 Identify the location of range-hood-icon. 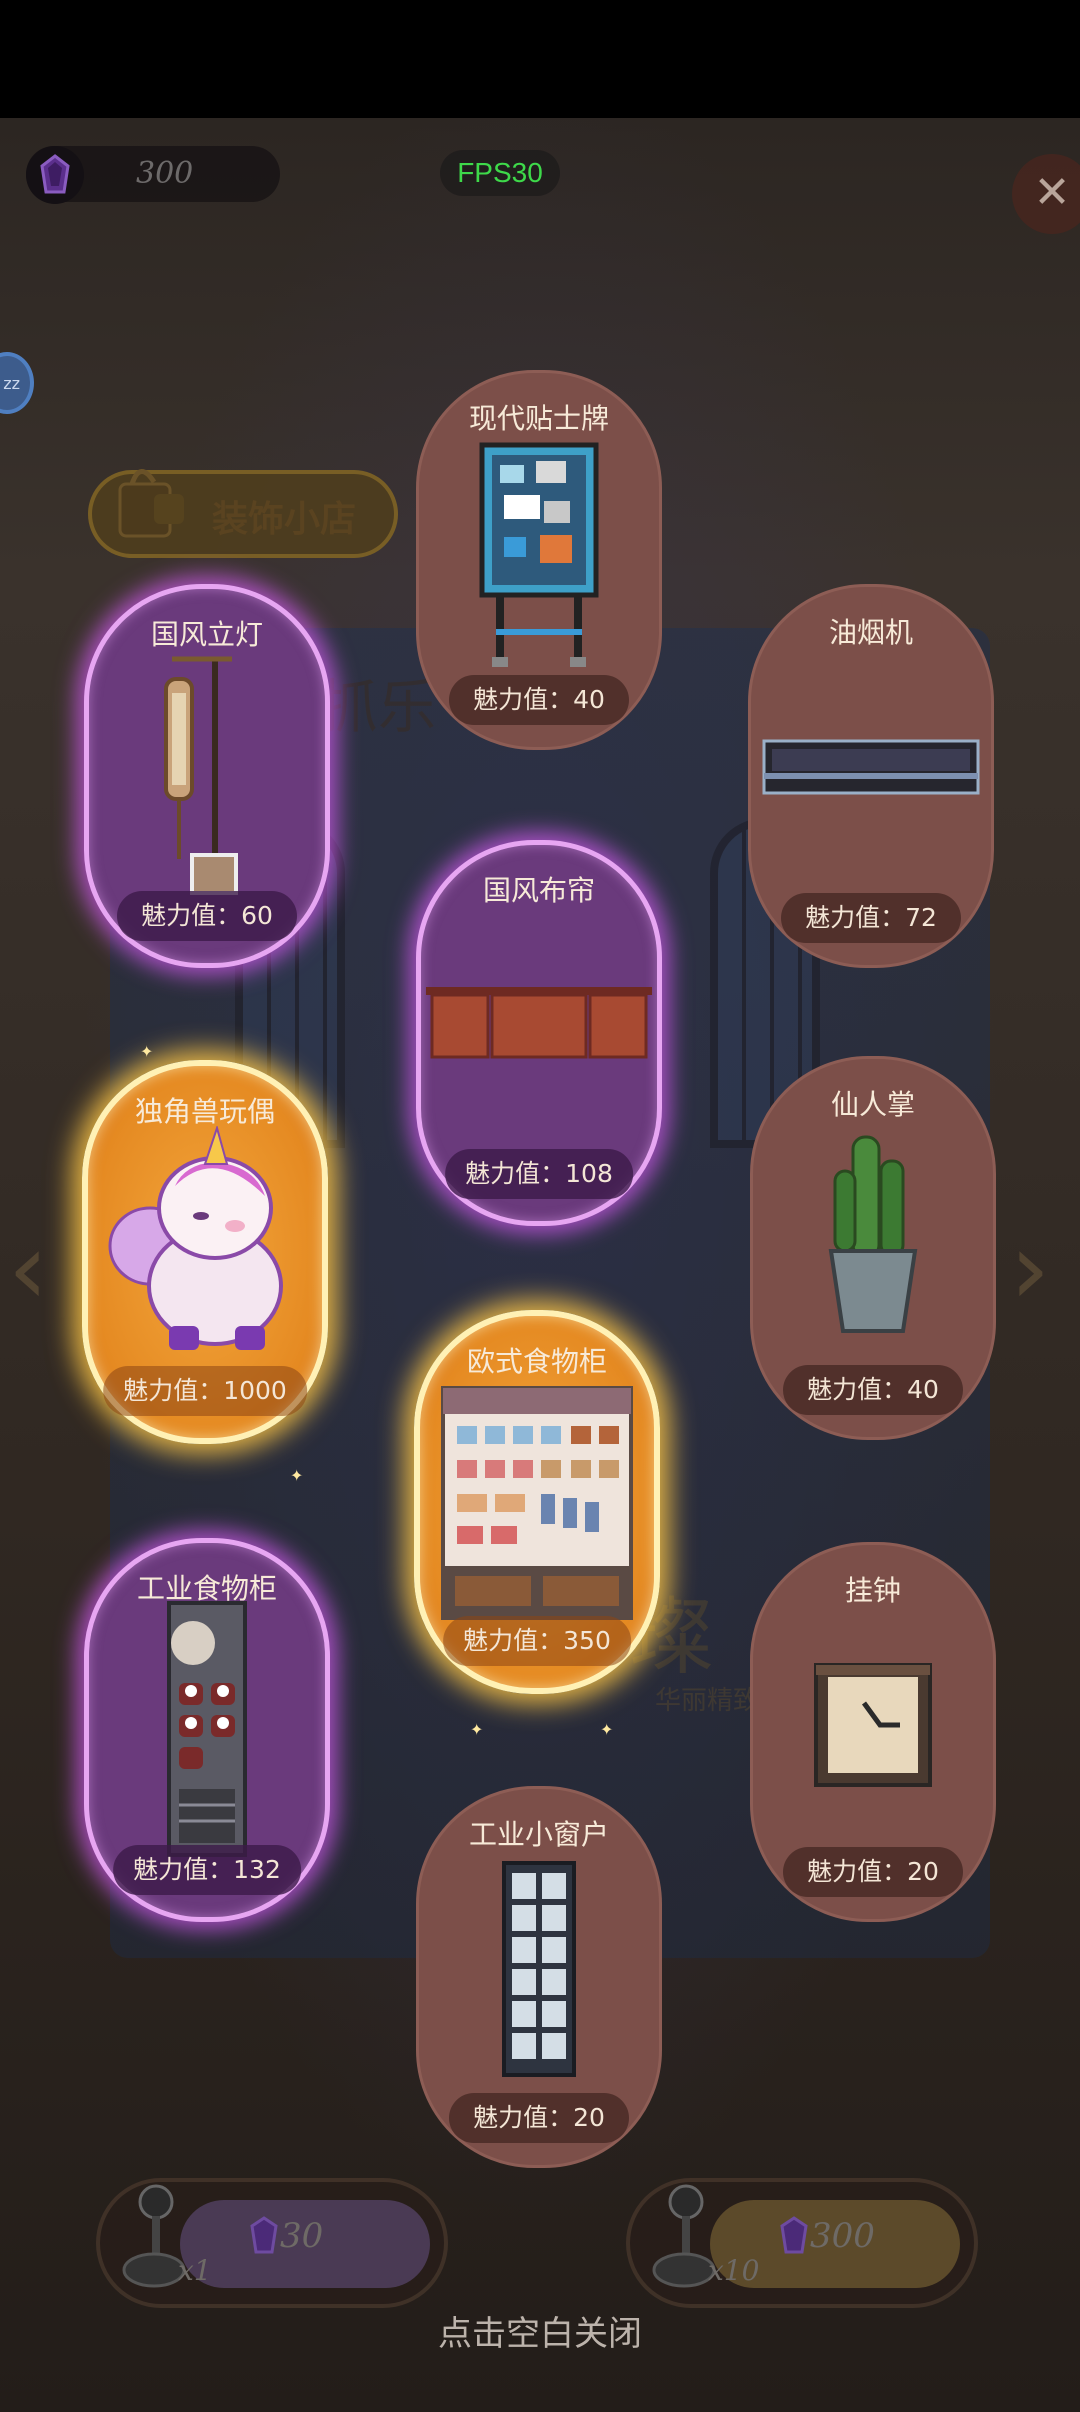
(871, 767).